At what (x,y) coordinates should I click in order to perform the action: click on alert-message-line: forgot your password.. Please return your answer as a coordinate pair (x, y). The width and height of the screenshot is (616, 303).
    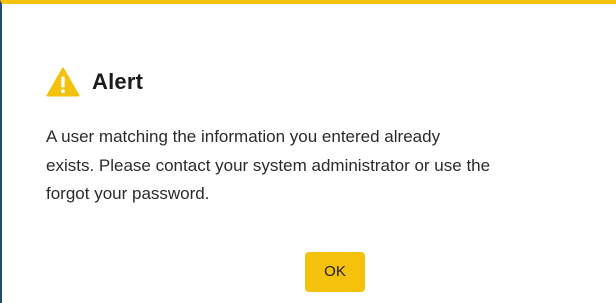
    Looking at the image, I should click on (128, 193).